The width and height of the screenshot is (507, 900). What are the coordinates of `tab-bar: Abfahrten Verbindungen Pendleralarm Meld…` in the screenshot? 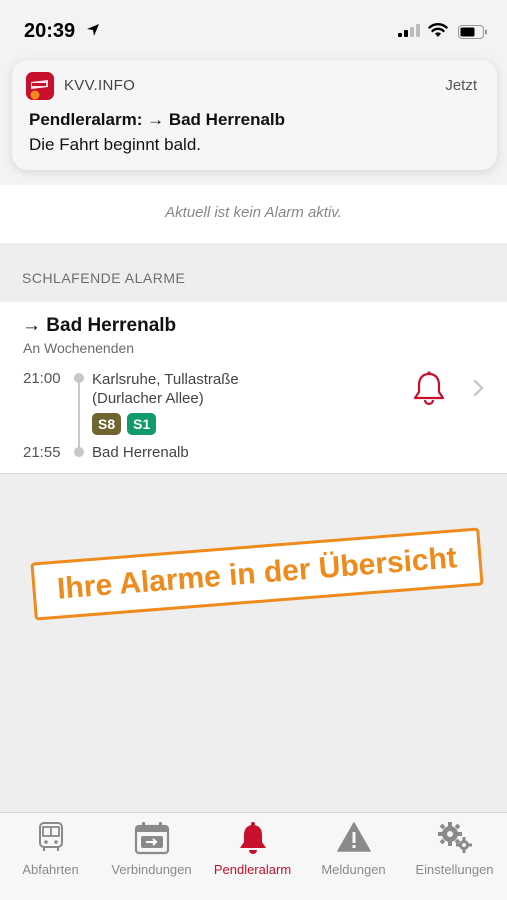 It's located at (253, 856).